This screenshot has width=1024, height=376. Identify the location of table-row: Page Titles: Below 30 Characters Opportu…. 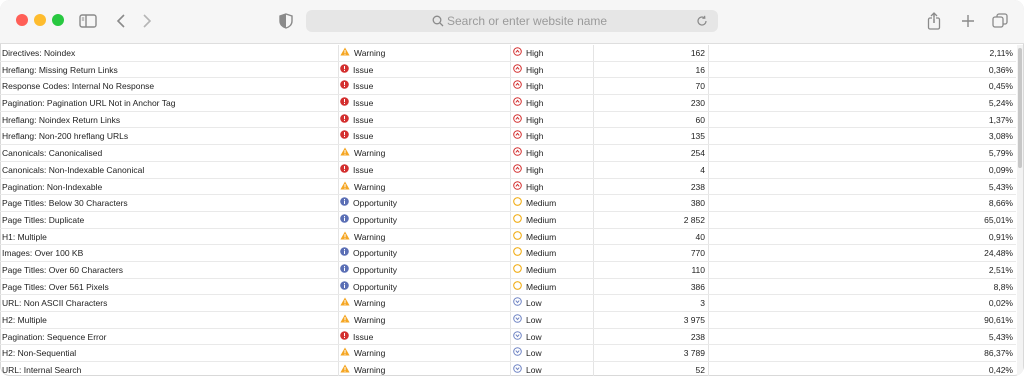
(508, 203).